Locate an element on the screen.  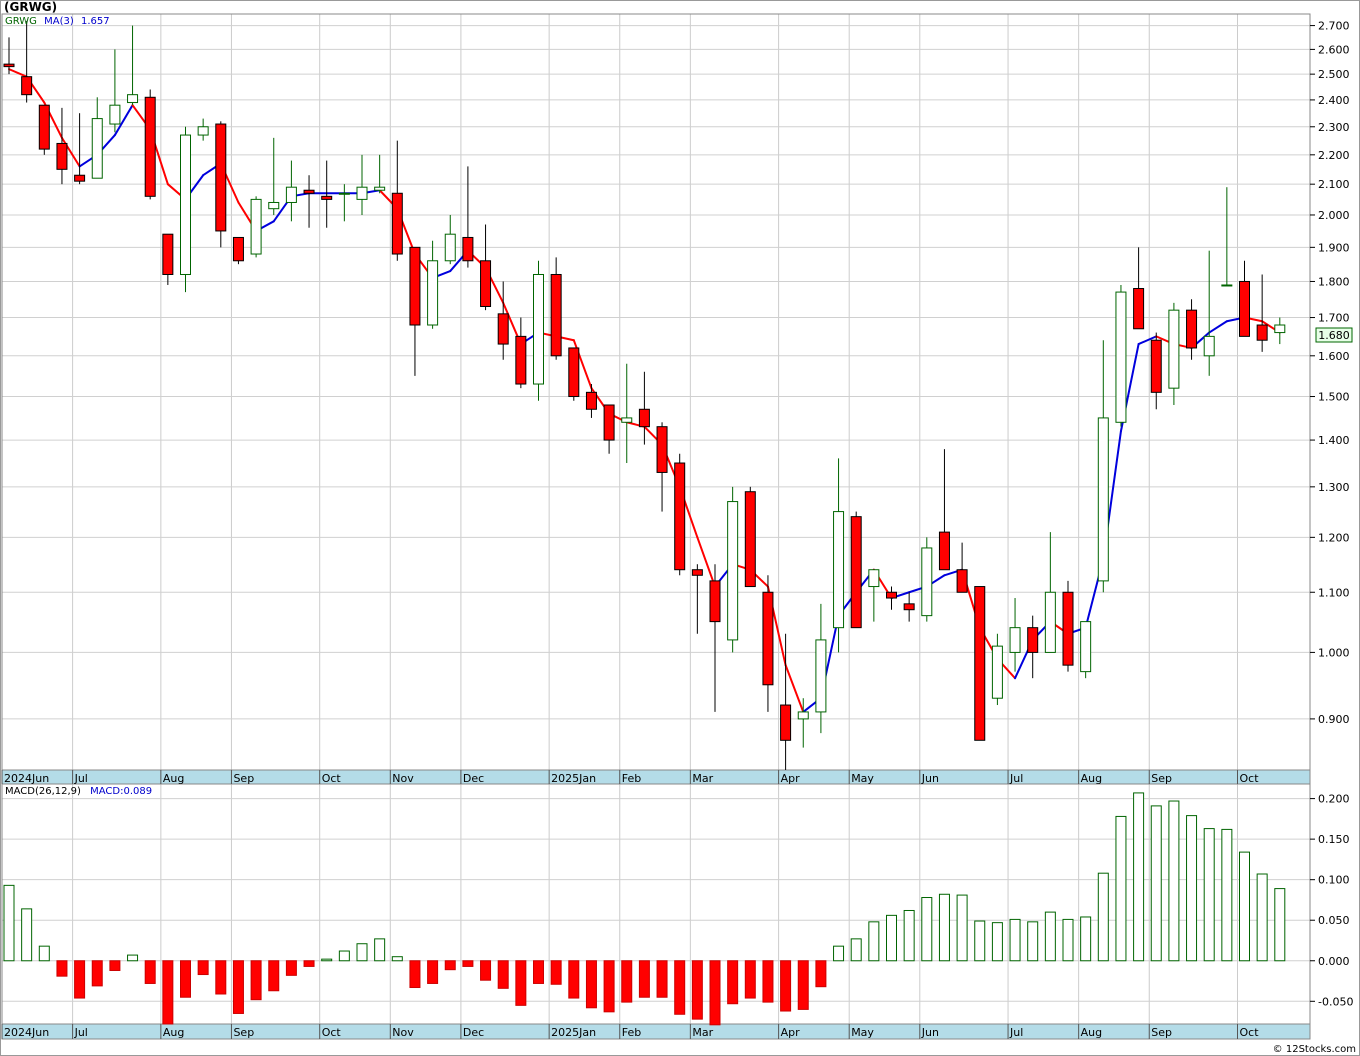
legend-macd-value: MACD:0.089 is located at coordinates (121, 791).